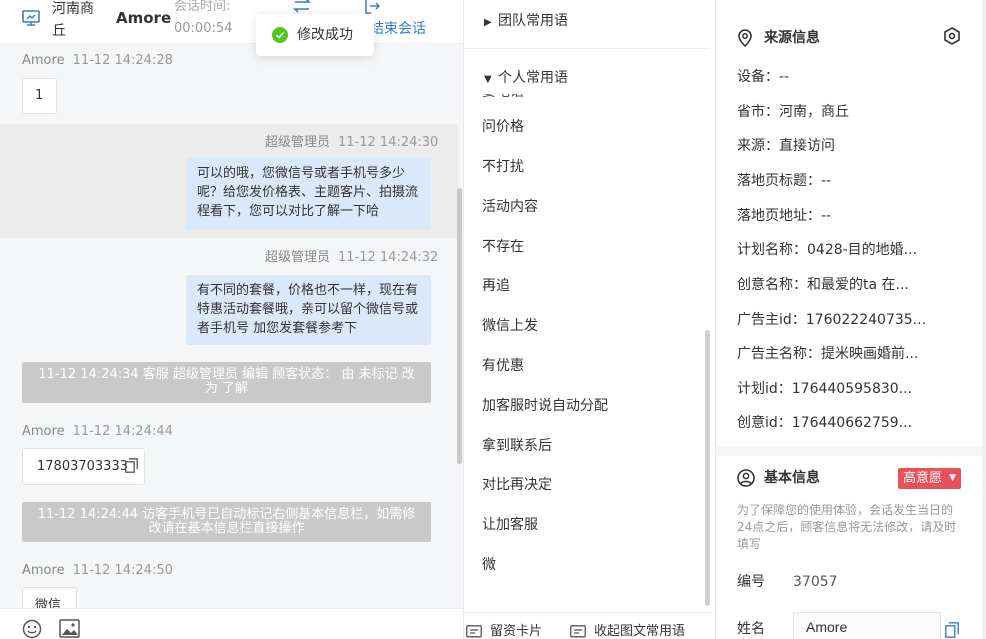 The height and width of the screenshot is (639, 986). What do you see at coordinates (325, 35) in the screenshot?
I see `toast-message: 修改成功` at bounding box center [325, 35].